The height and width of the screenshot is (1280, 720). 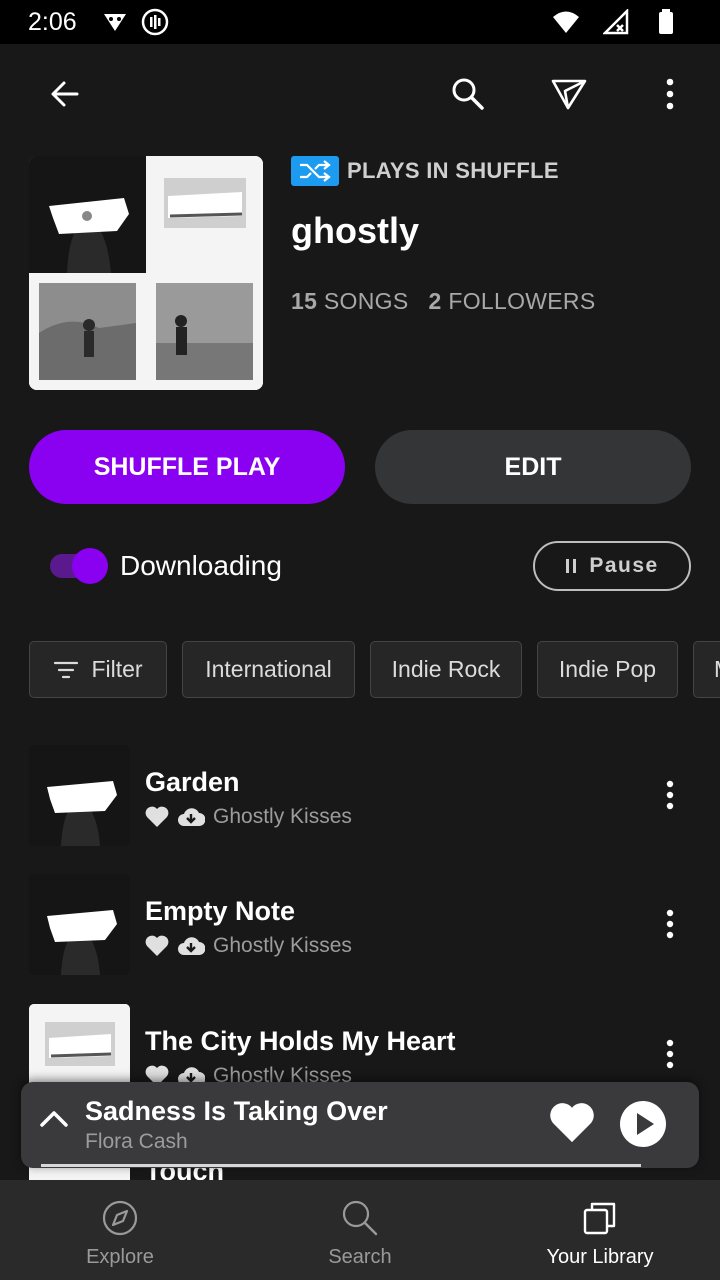 I want to click on back-button, so click(x=65, y=94).